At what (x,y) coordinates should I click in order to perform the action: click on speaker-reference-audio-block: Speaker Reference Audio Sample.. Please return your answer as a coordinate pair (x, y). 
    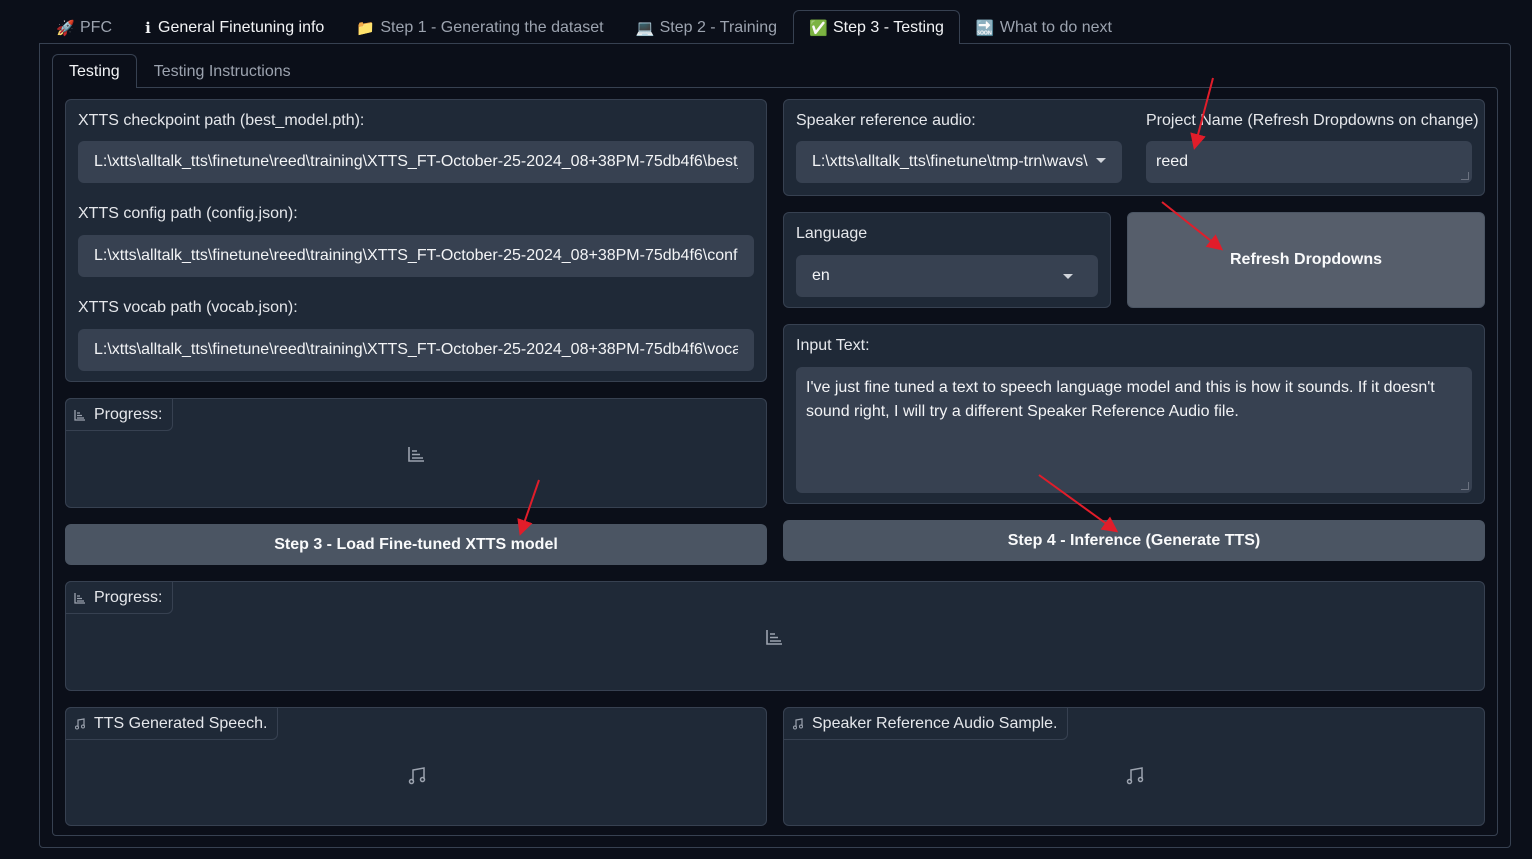
    Looking at the image, I should click on (1134, 766).